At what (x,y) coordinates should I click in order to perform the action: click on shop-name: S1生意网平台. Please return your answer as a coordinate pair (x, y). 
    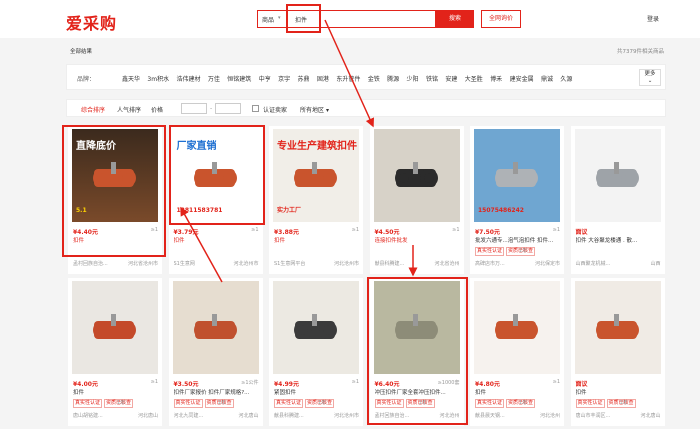
    Looking at the image, I should click on (299, 263).